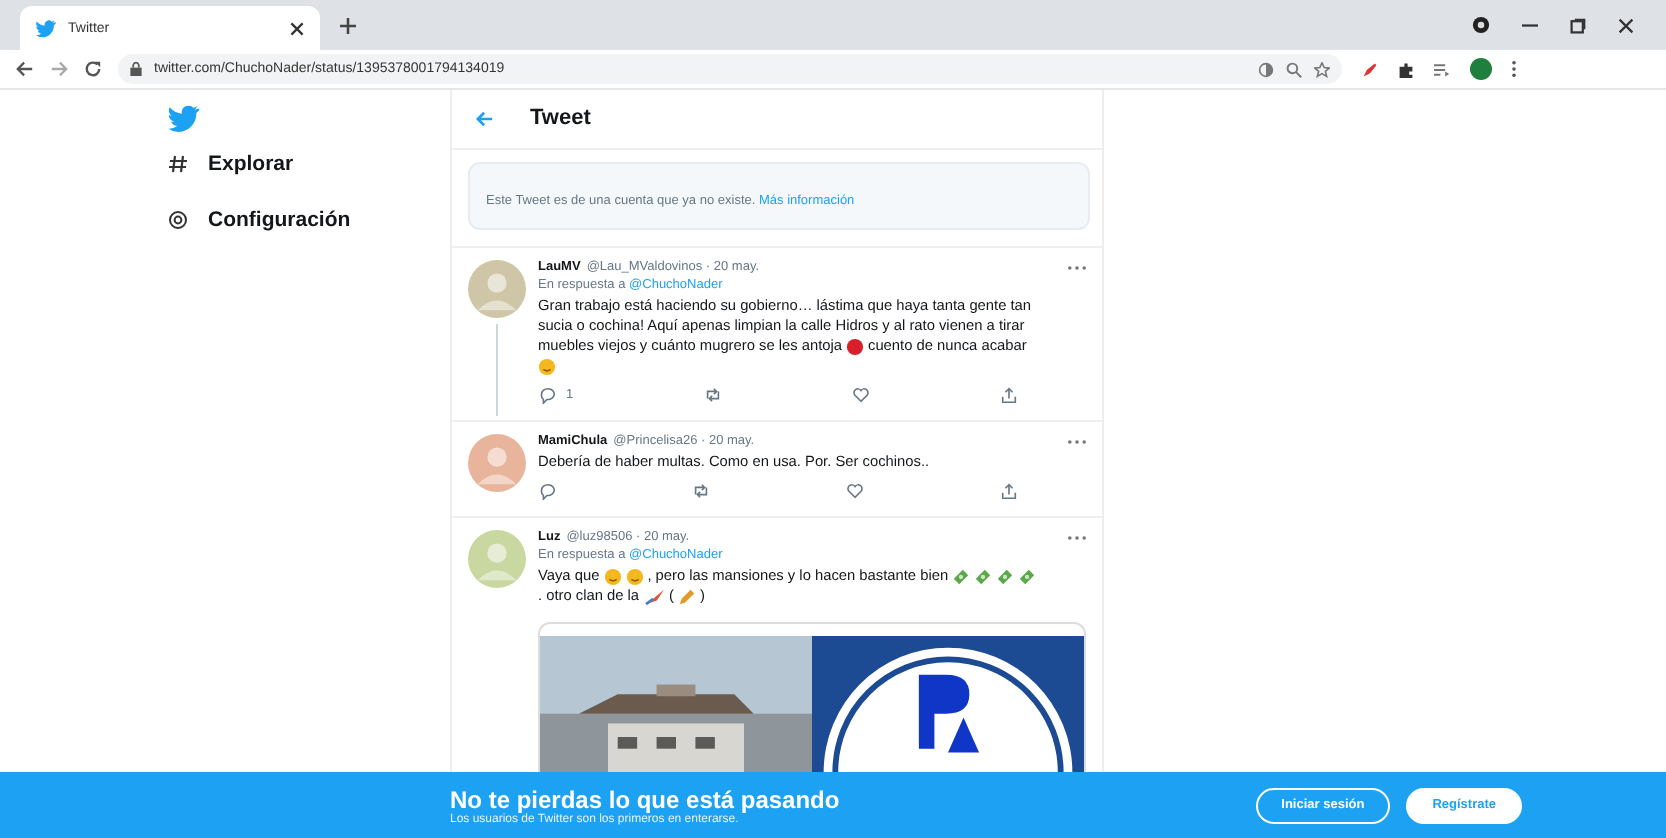 The width and height of the screenshot is (1666, 838). Describe the element at coordinates (25, 69) in the screenshot. I see `back-icon` at that location.